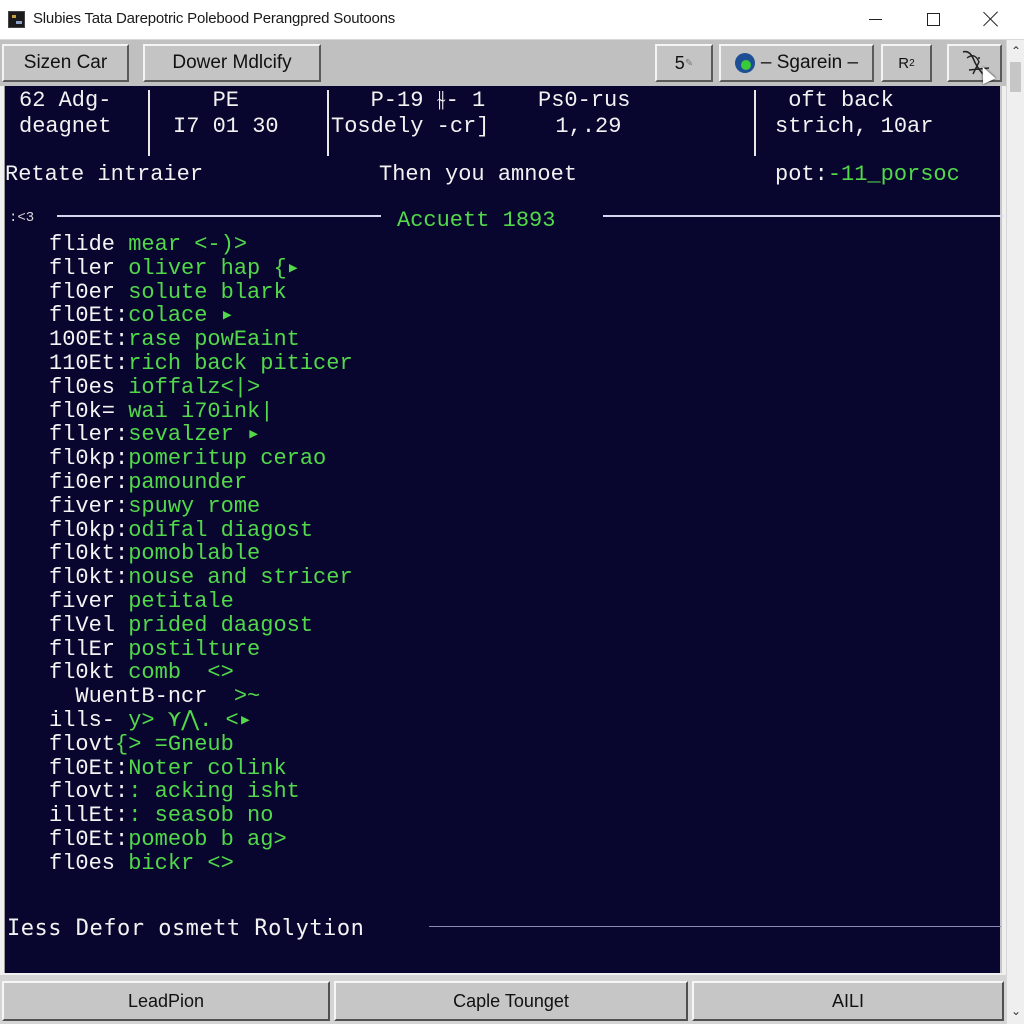  What do you see at coordinates (511, 1001) in the screenshot?
I see `caple-tounget-button: Caple Tounget` at bounding box center [511, 1001].